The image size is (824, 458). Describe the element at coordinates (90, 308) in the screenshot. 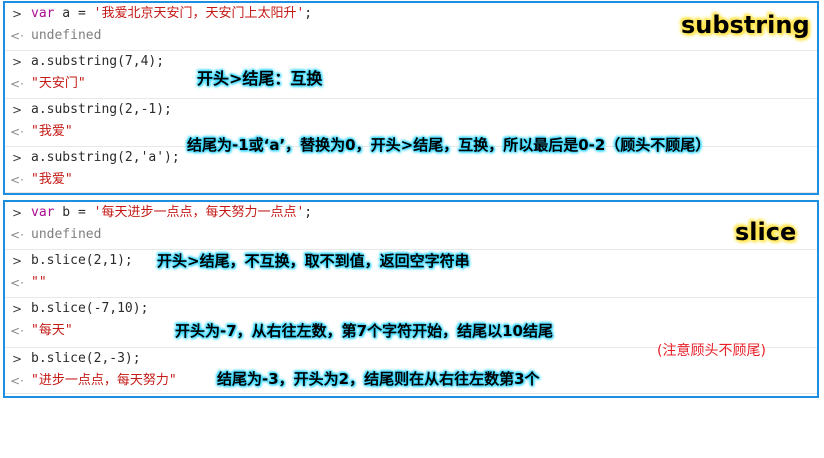

I see `console-input-code: b.slice(-7,10);` at that location.